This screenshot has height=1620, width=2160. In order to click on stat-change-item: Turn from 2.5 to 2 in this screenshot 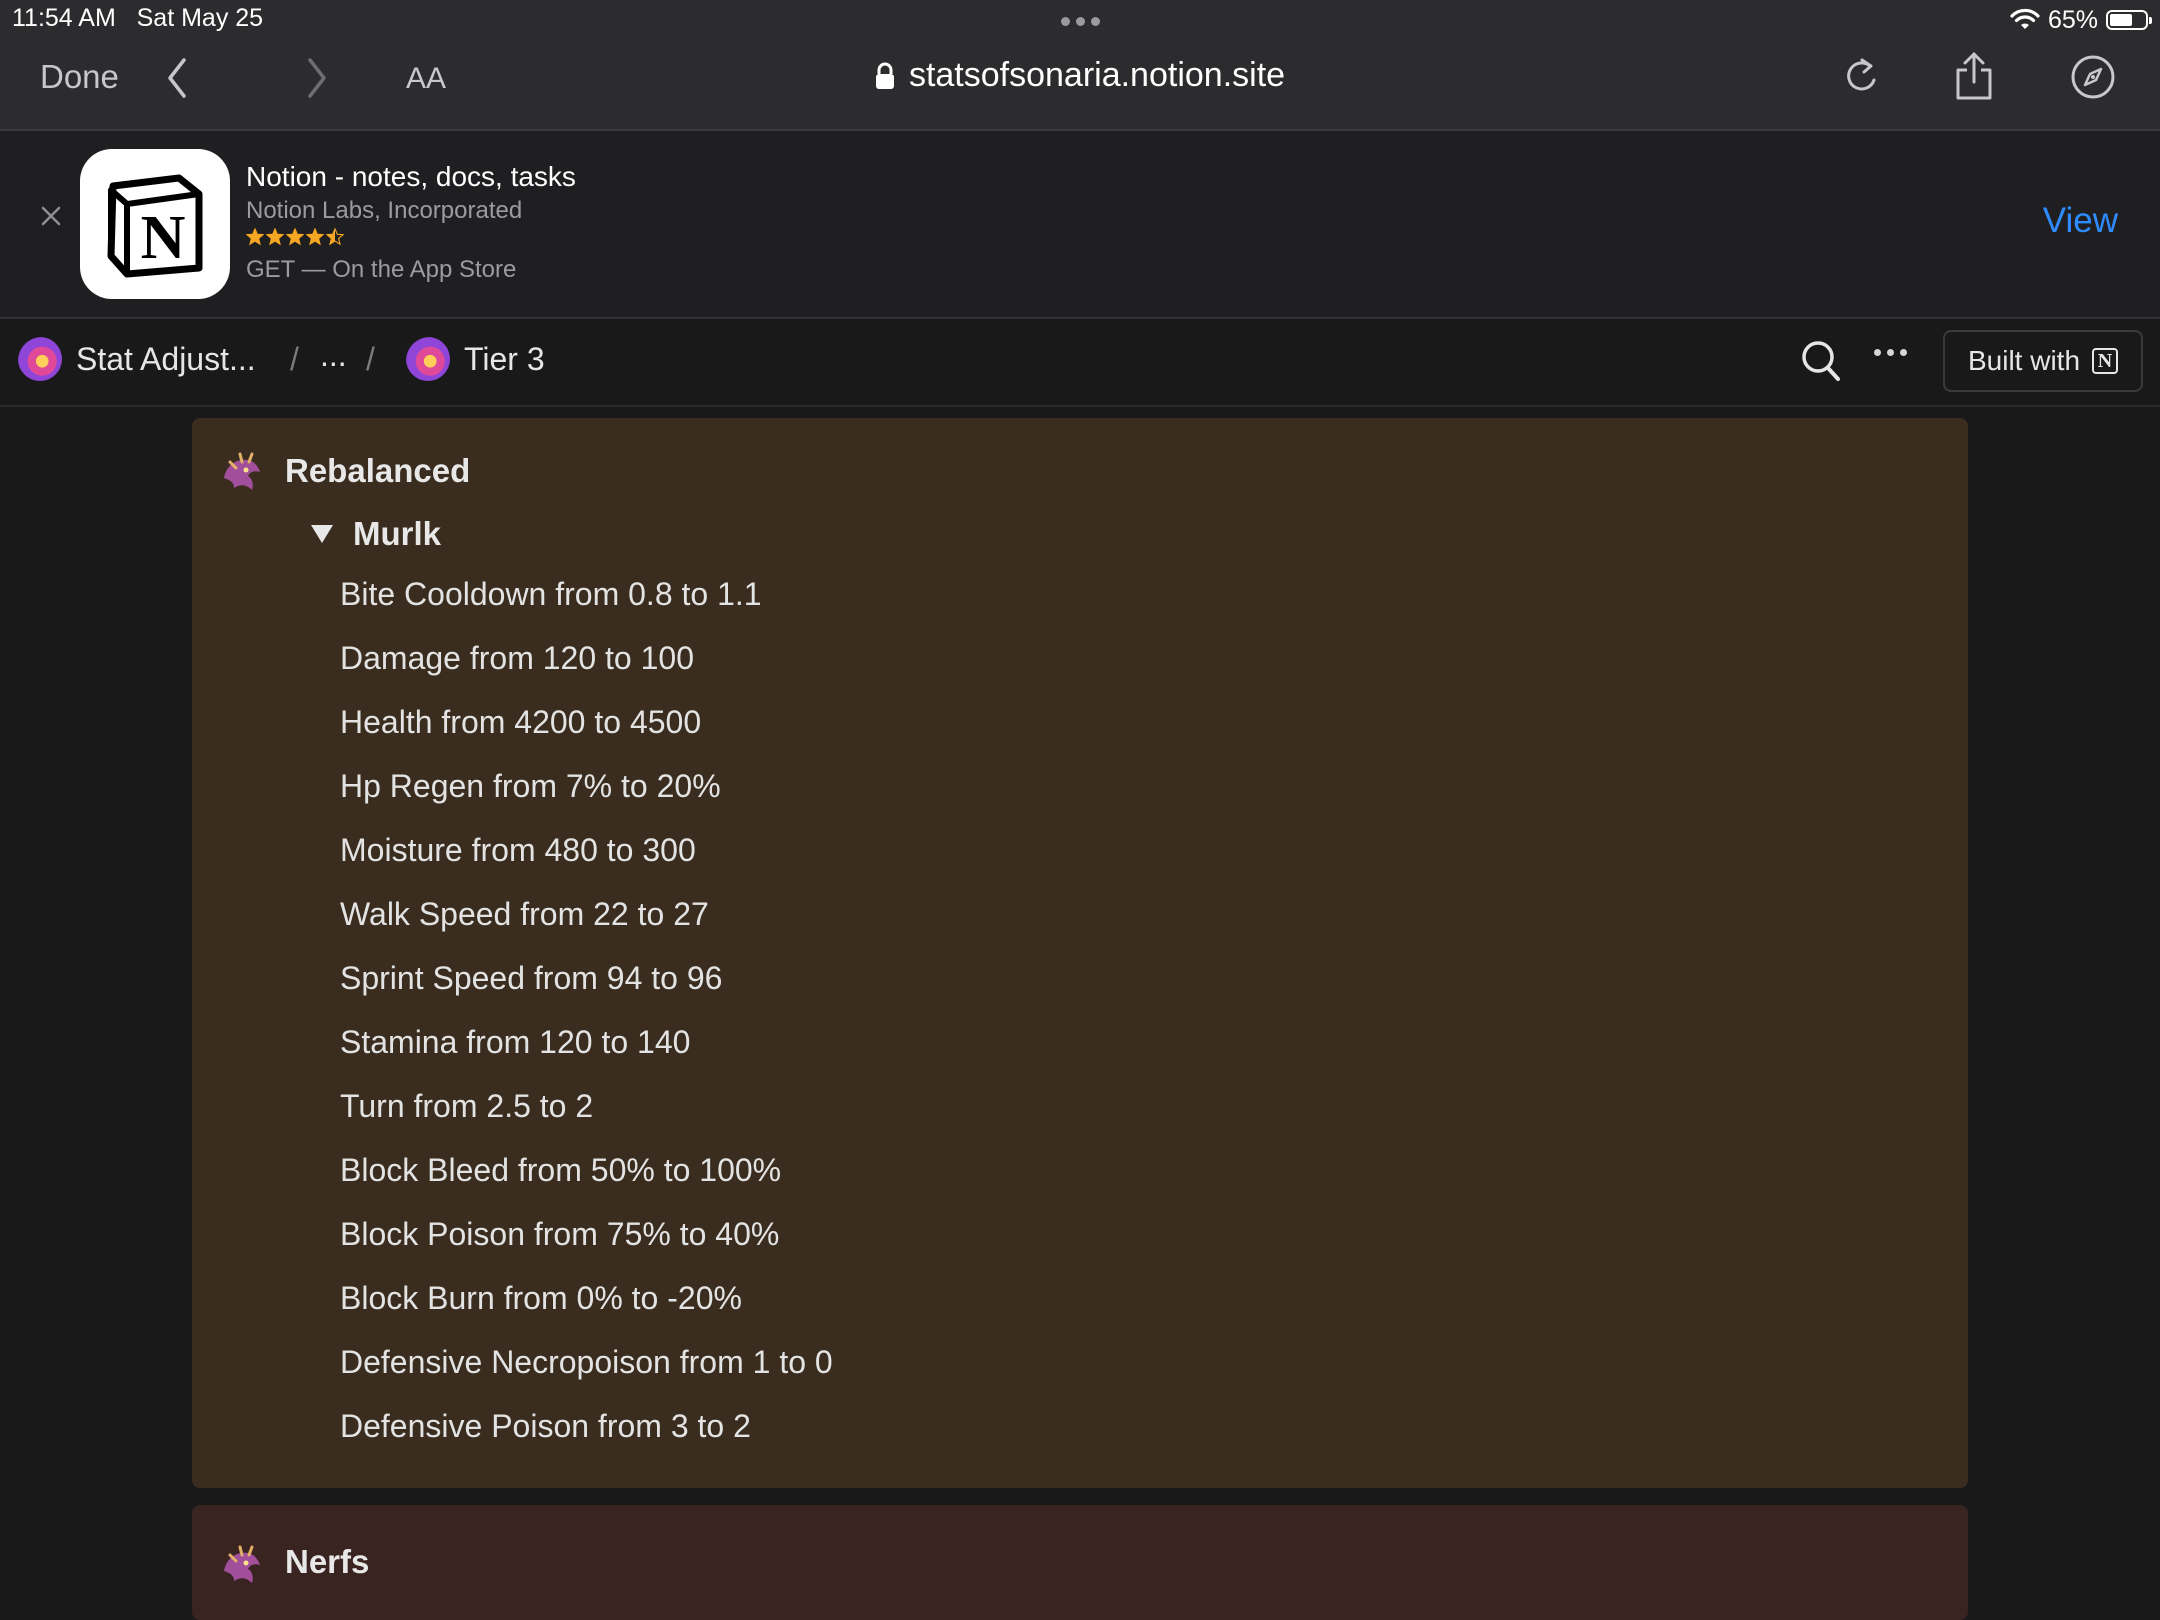, I will do `click(467, 1106)`.